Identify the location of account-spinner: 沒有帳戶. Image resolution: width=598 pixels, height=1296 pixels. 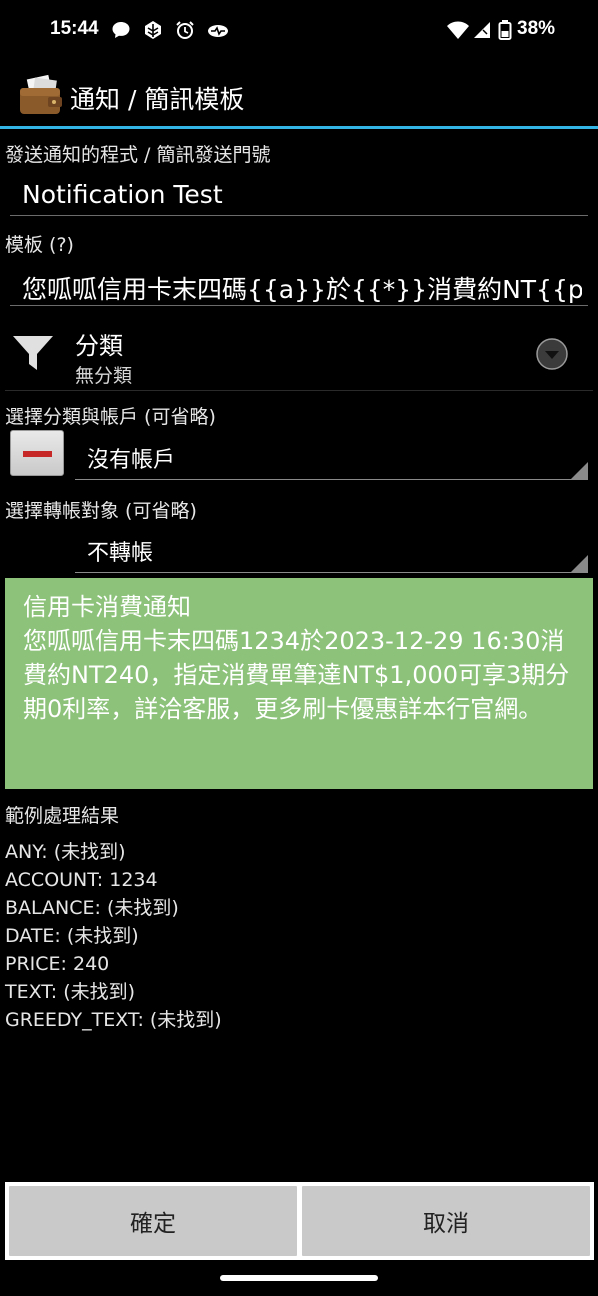
(331, 457).